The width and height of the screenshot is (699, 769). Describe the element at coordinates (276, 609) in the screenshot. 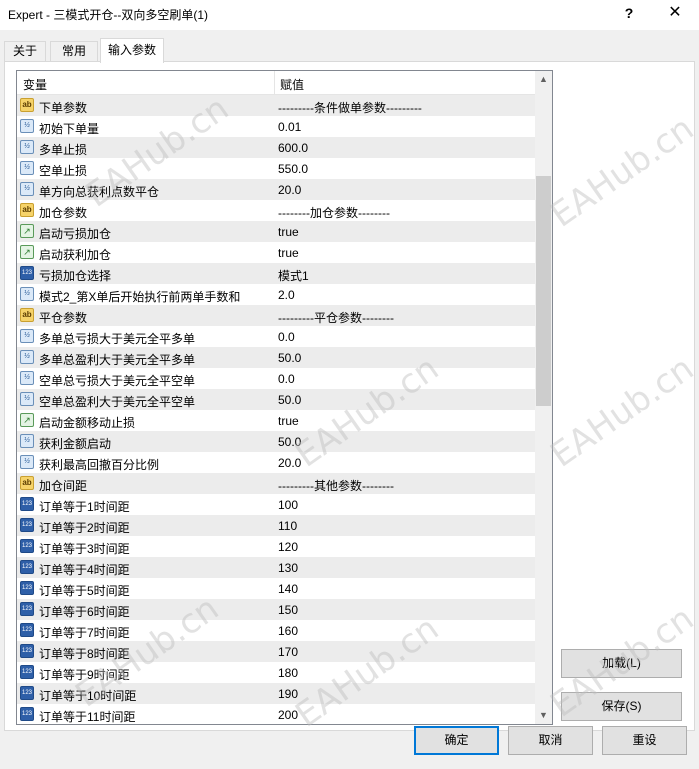

I see `parameter-row: 123 订单等于6时间距 150` at that location.